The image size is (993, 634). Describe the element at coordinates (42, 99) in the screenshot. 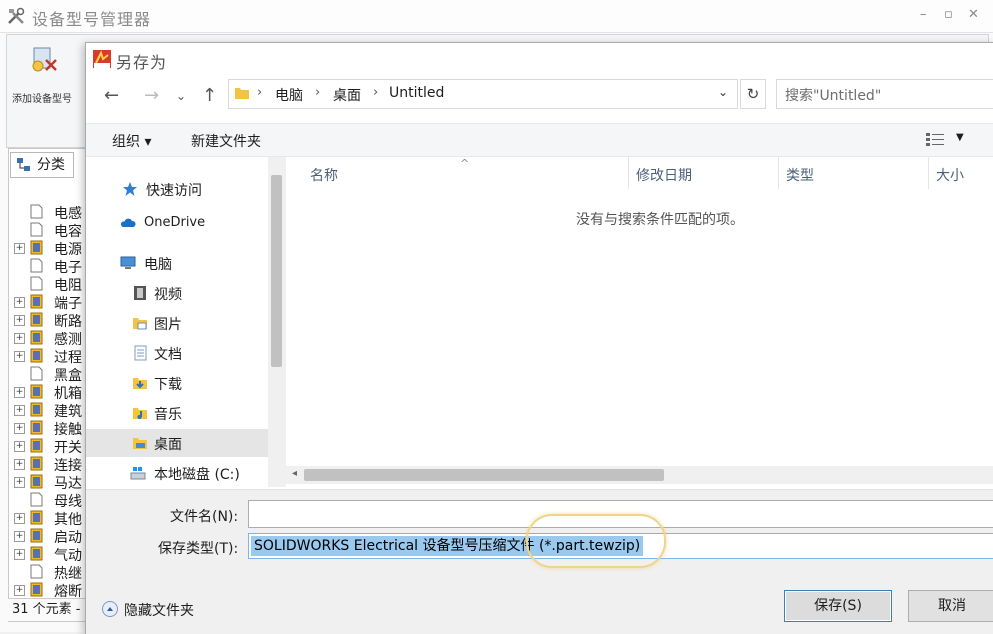

I see `add-device-model-label: 添加设备型号` at that location.